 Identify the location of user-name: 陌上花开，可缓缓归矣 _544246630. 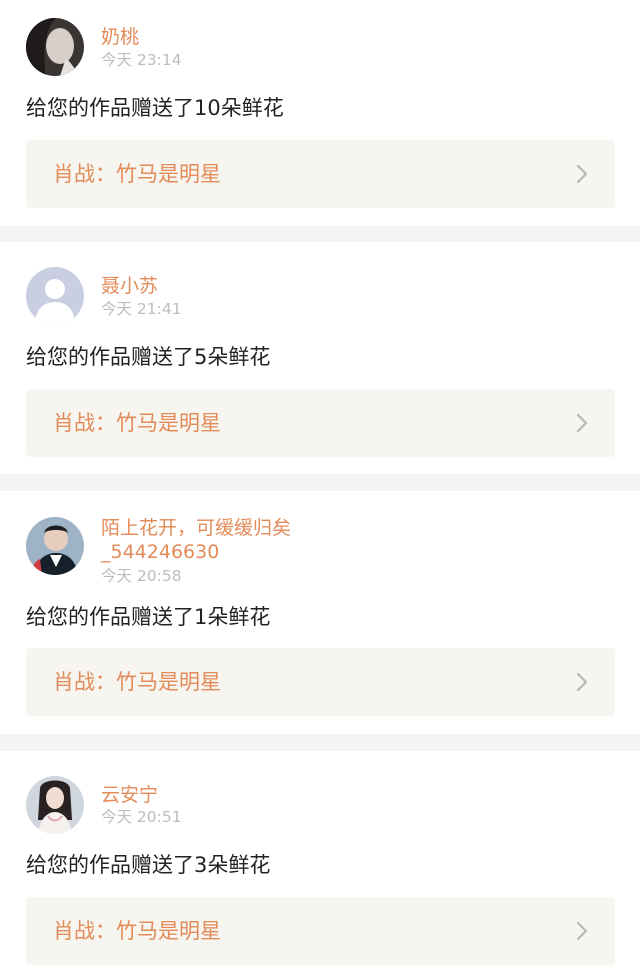
(221, 540).